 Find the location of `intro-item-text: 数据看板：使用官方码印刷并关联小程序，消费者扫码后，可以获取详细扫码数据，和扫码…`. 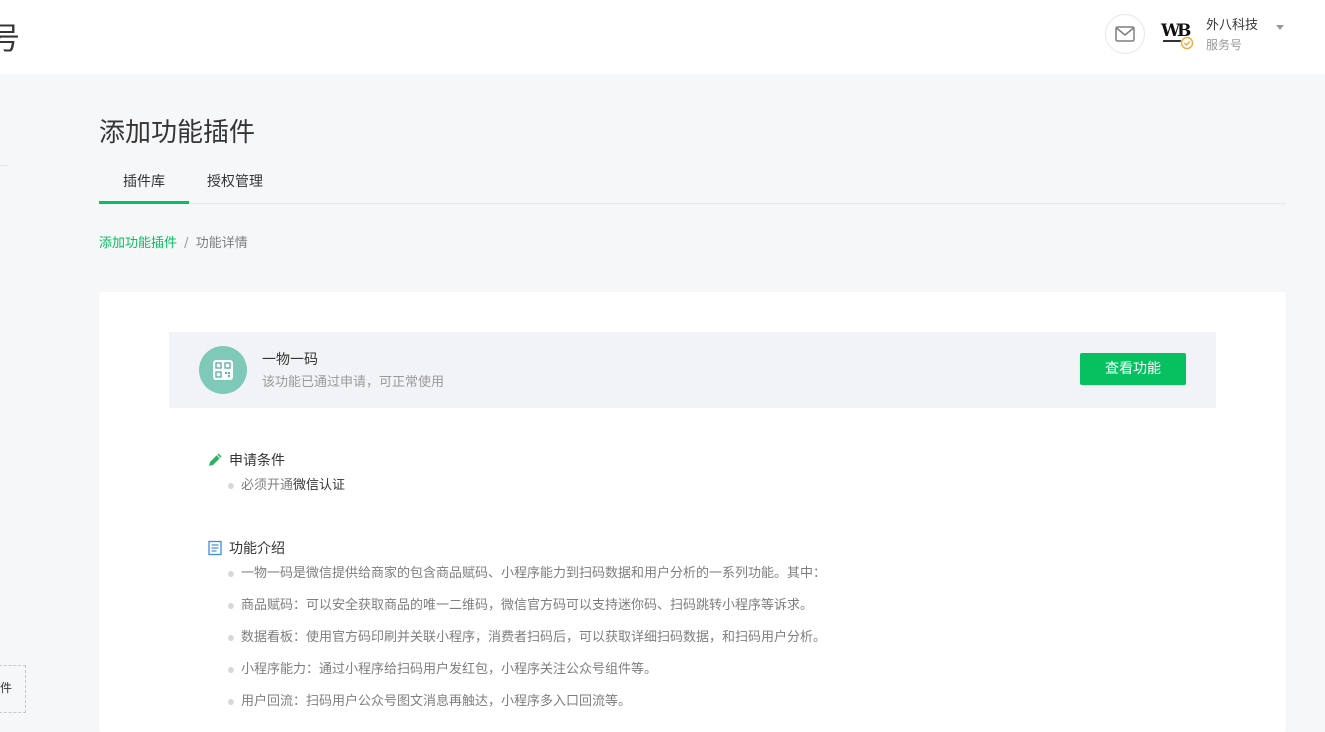

intro-item-text: 数据看板：使用官方码印刷并关联小程序，消费者扫码后，可以获取详细扫码数据，和扫码… is located at coordinates (534, 637).